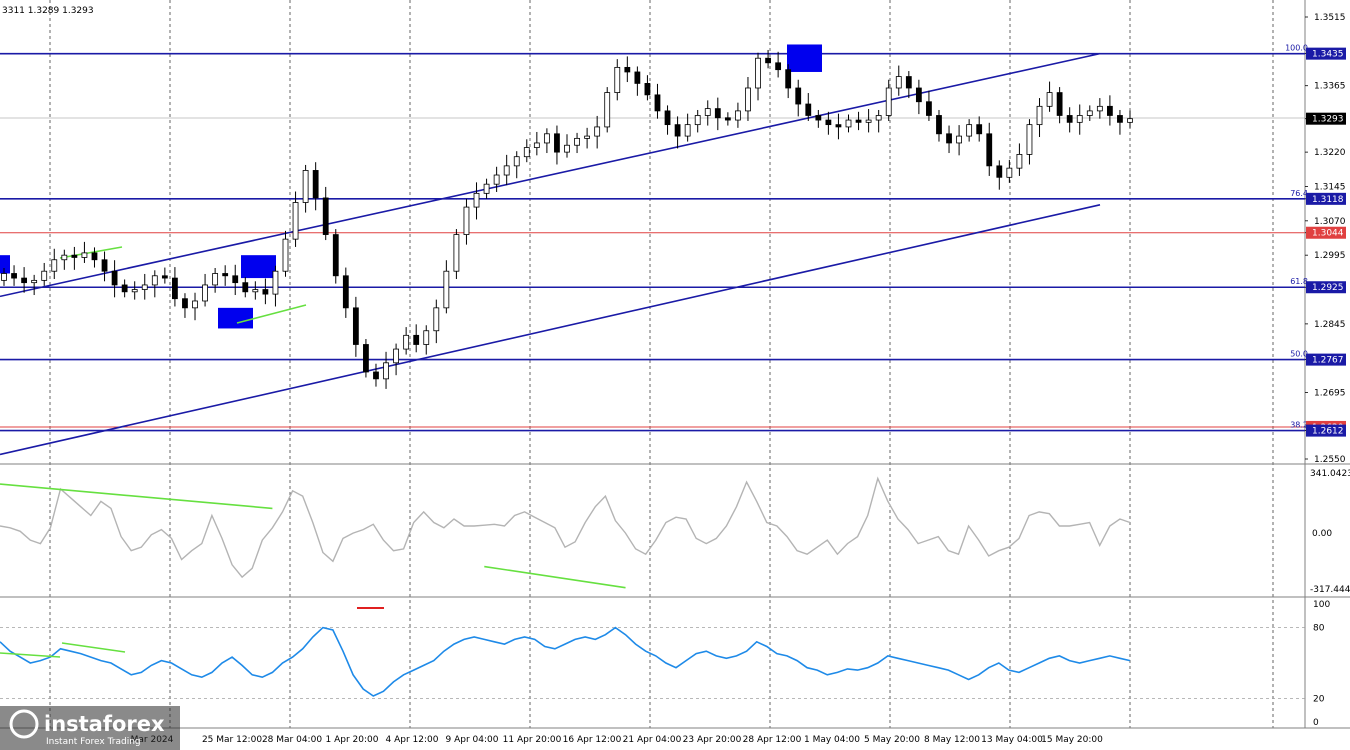 This screenshot has width=1350, height=750. What do you see at coordinates (1296, 48) in the screenshot?
I see `fib-ratio-0: 100.0` at bounding box center [1296, 48].